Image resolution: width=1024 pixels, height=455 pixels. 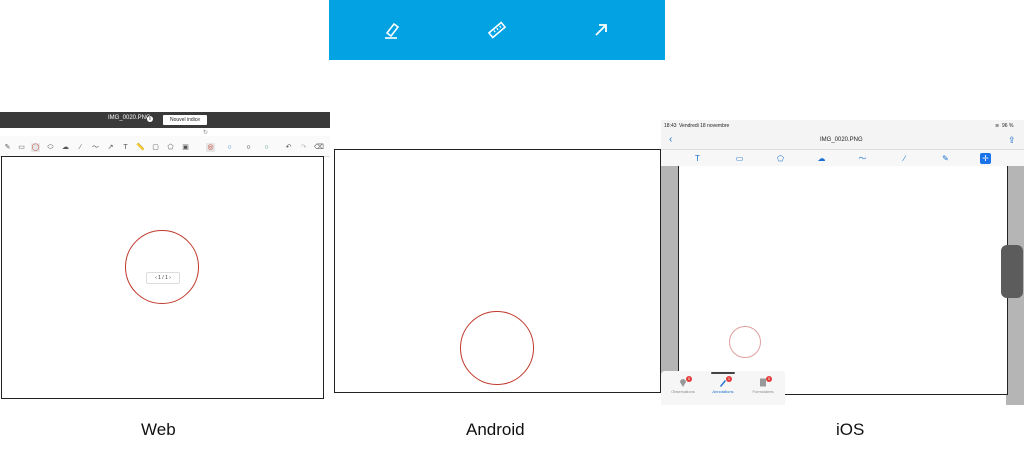 What do you see at coordinates (185, 147) in the screenshot?
I see `image-icon: ▣` at bounding box center [185, 147].